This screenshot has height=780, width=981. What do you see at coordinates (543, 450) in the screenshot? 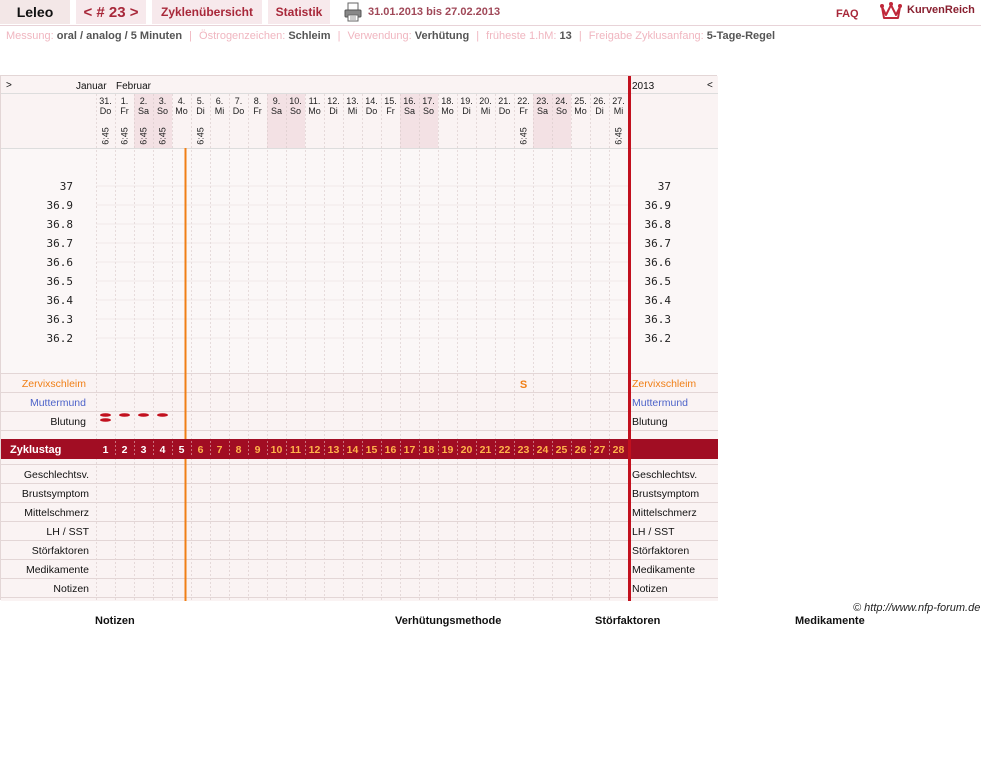
I see `cycle-day-number: 24` at bounding box center [543, 450].